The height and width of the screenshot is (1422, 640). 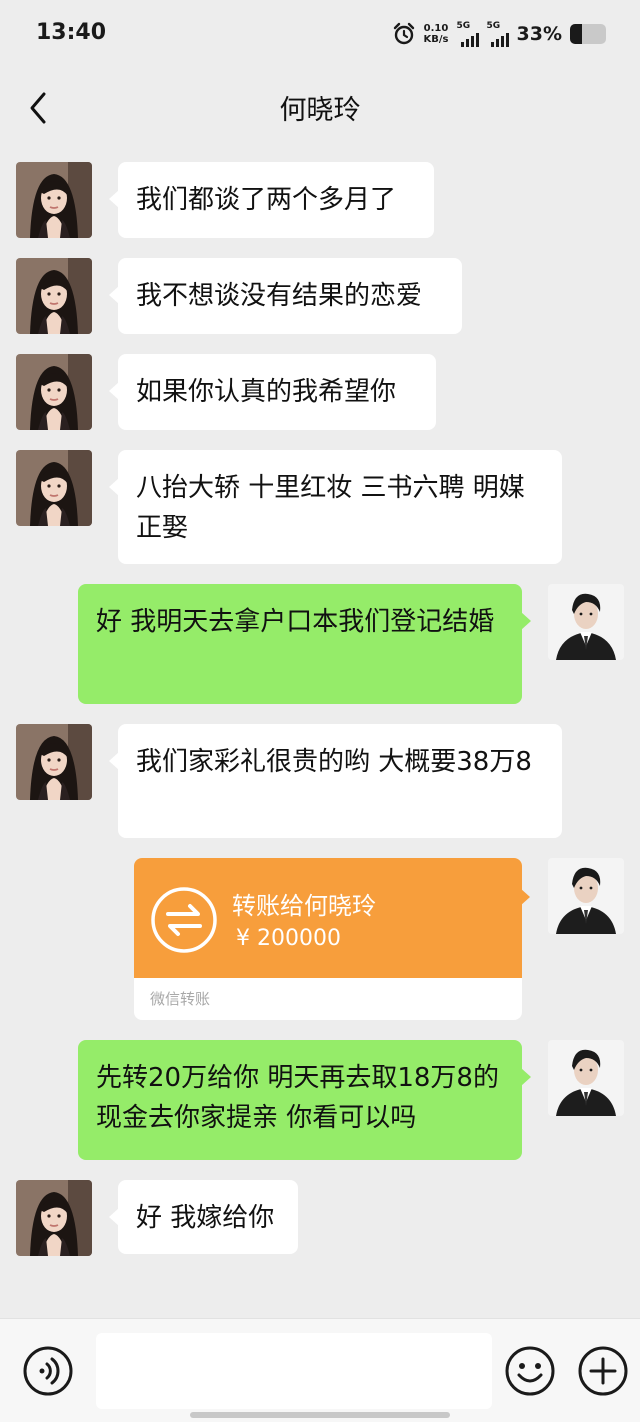 I want to click on nav-bar: 何晓玲, so click(x=320, y=107).